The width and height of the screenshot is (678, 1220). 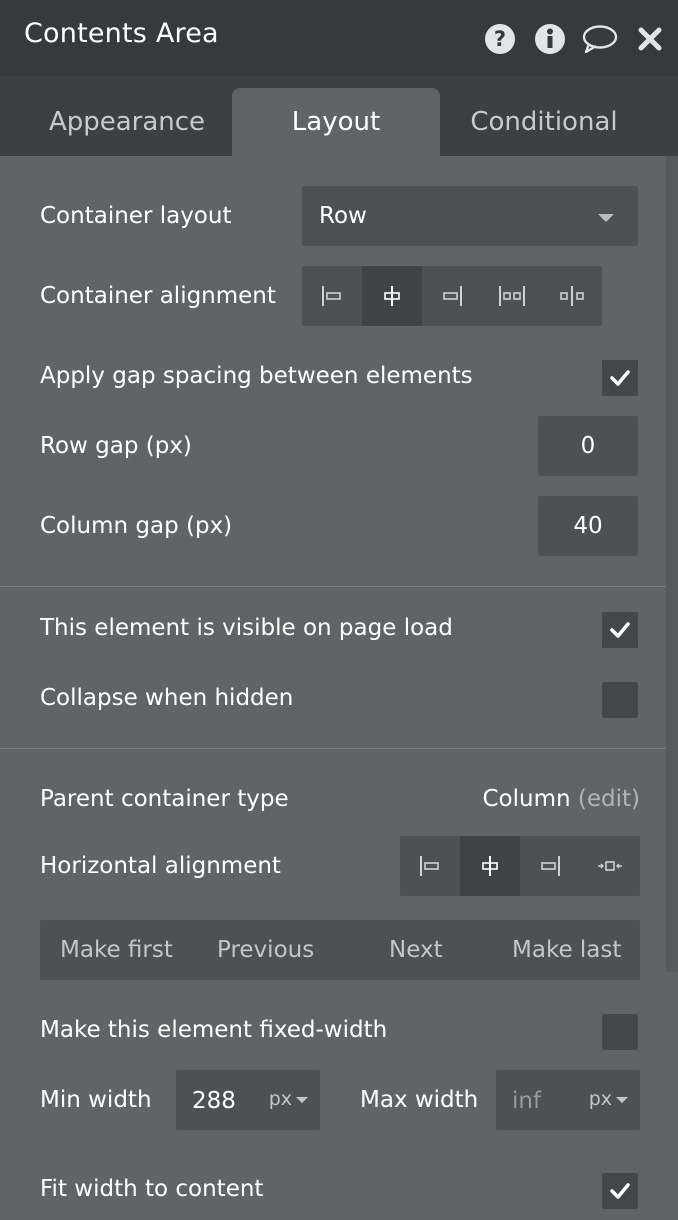 What do you see at coordinates (650, 39) in the screenshot?
I see `close-icon` at bounding box center [650, 39].